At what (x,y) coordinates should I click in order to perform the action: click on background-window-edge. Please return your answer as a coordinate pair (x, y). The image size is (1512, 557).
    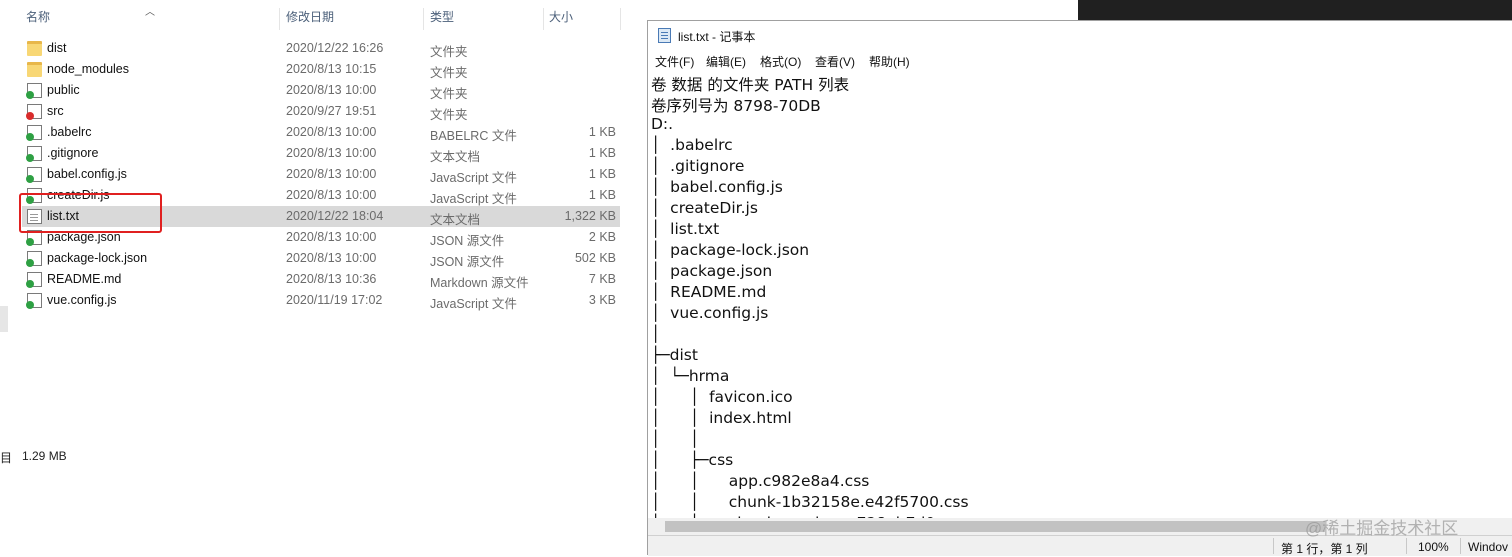
    Looking at the image, I should click on (1295, 11).